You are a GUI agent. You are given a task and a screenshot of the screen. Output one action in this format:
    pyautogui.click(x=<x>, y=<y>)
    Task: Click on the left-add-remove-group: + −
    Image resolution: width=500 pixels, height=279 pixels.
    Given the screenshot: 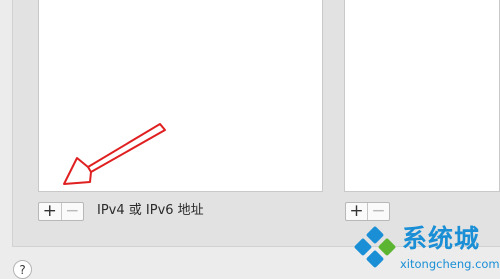 What is the action you would take?
    pyautogui.click(x=61, y=211)
    